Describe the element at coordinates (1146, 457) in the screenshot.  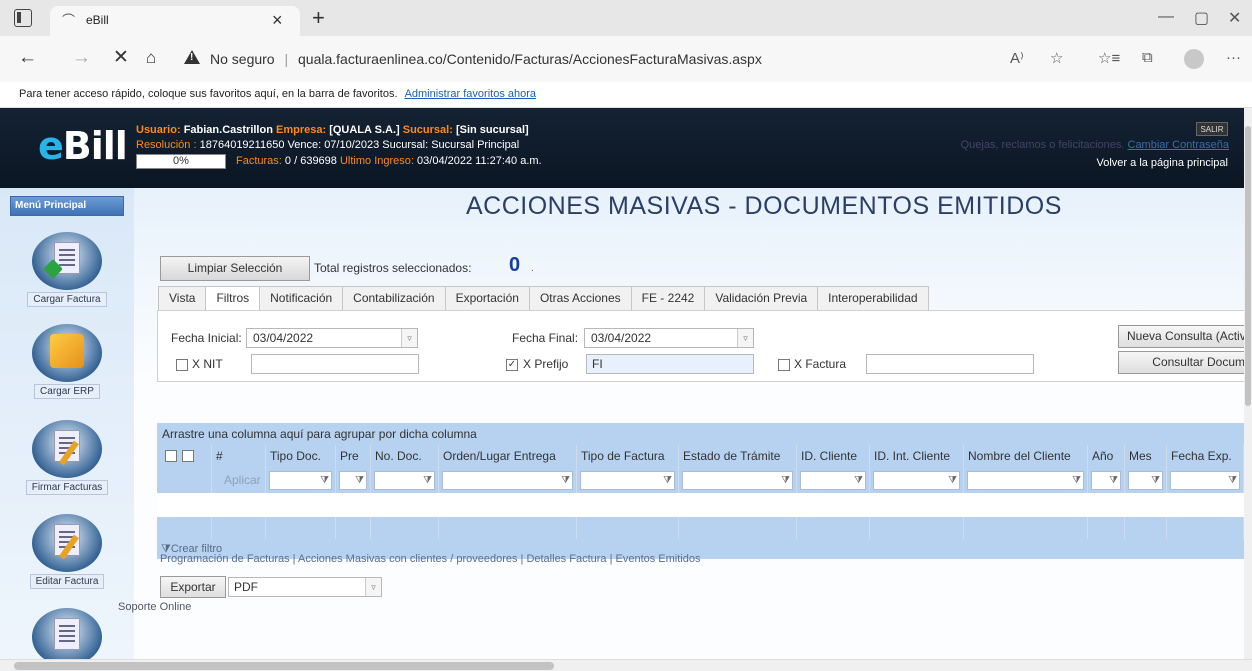
I see `col-header-mes: Mes` at that location.